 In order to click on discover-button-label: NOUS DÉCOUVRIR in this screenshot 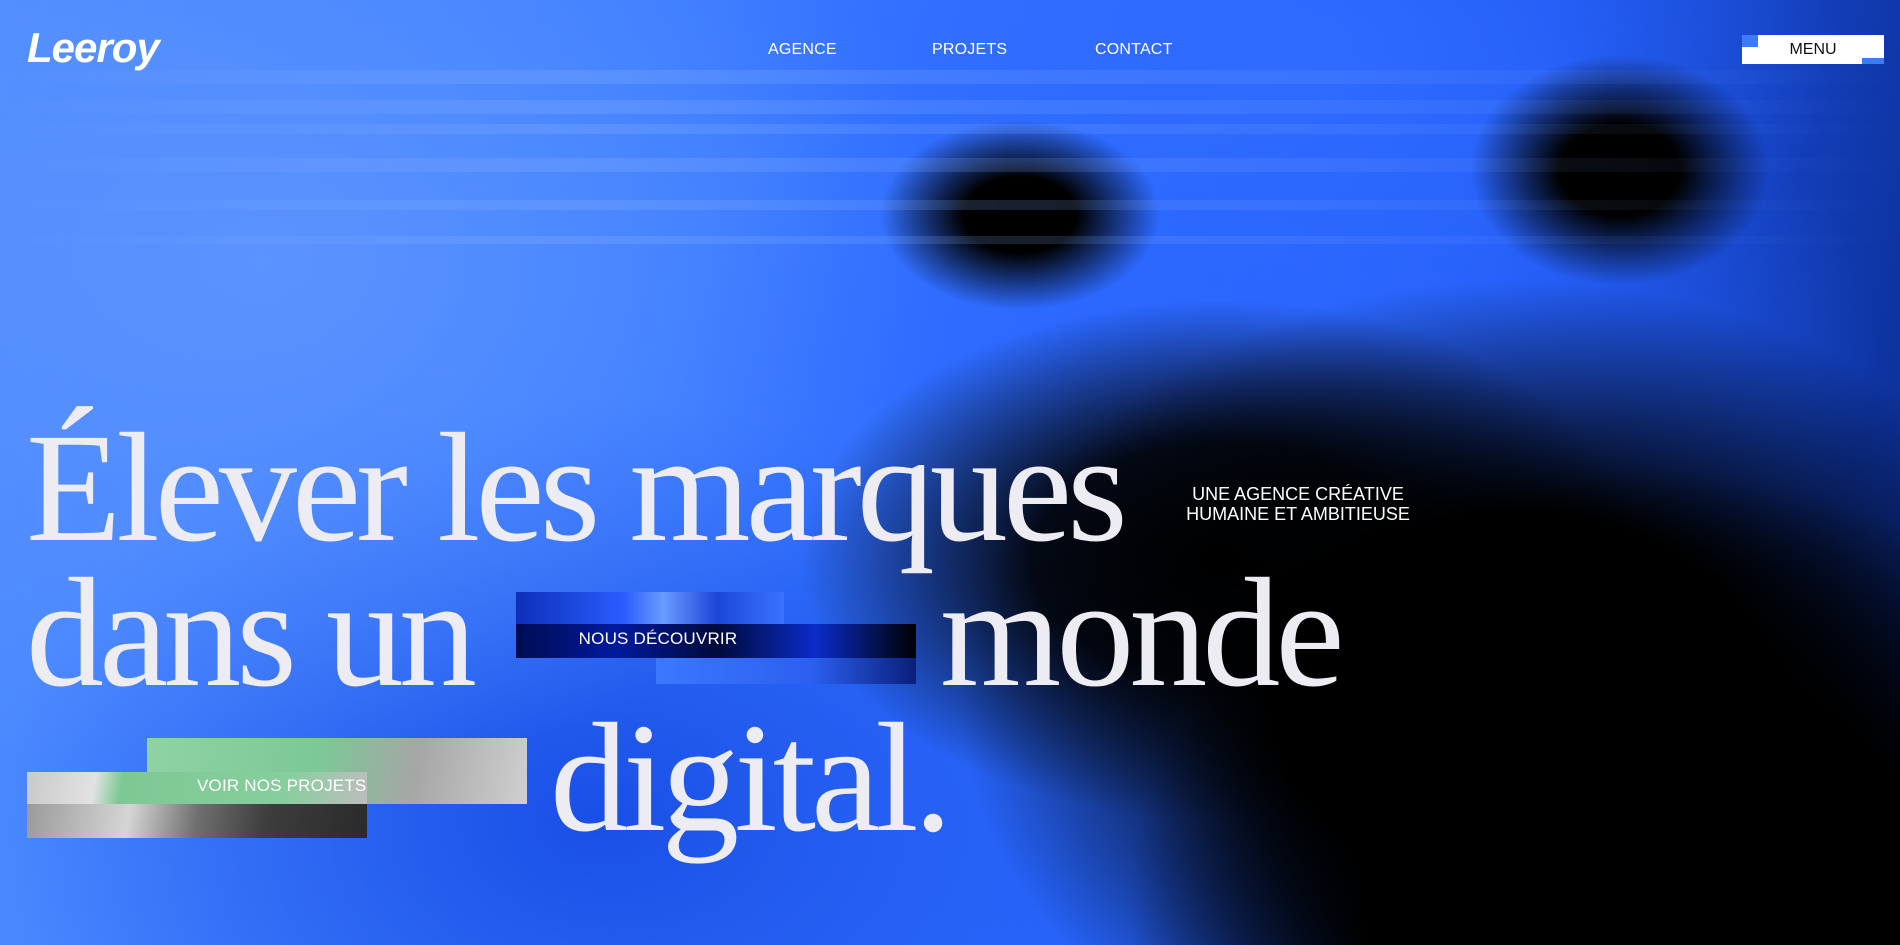, I will do `click(658, 638)`.